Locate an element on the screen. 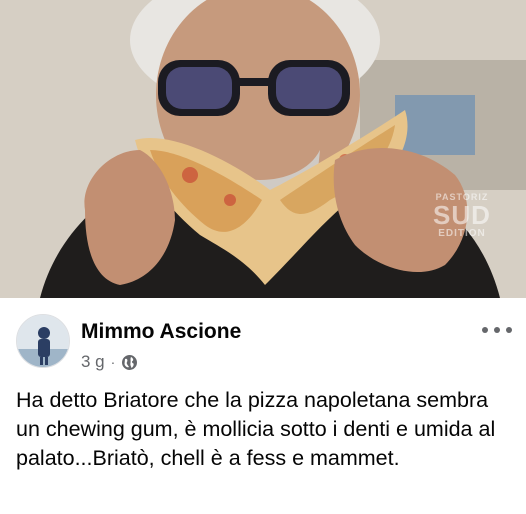 The height and width of the screenshot is (514, 526). avatar-image is located at coordinates (43, 341).